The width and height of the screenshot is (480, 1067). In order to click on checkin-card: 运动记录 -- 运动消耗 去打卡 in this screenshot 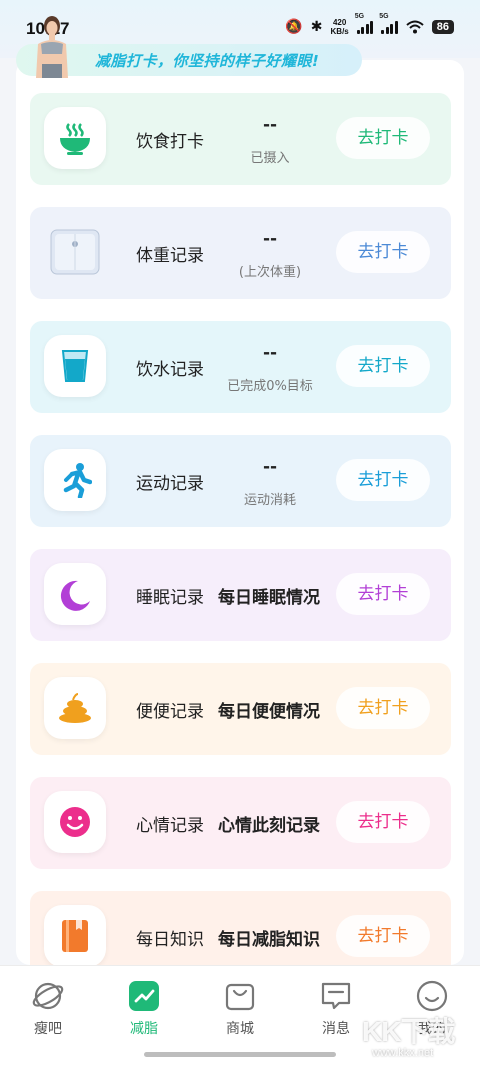, I will do `click(240, 481)`.